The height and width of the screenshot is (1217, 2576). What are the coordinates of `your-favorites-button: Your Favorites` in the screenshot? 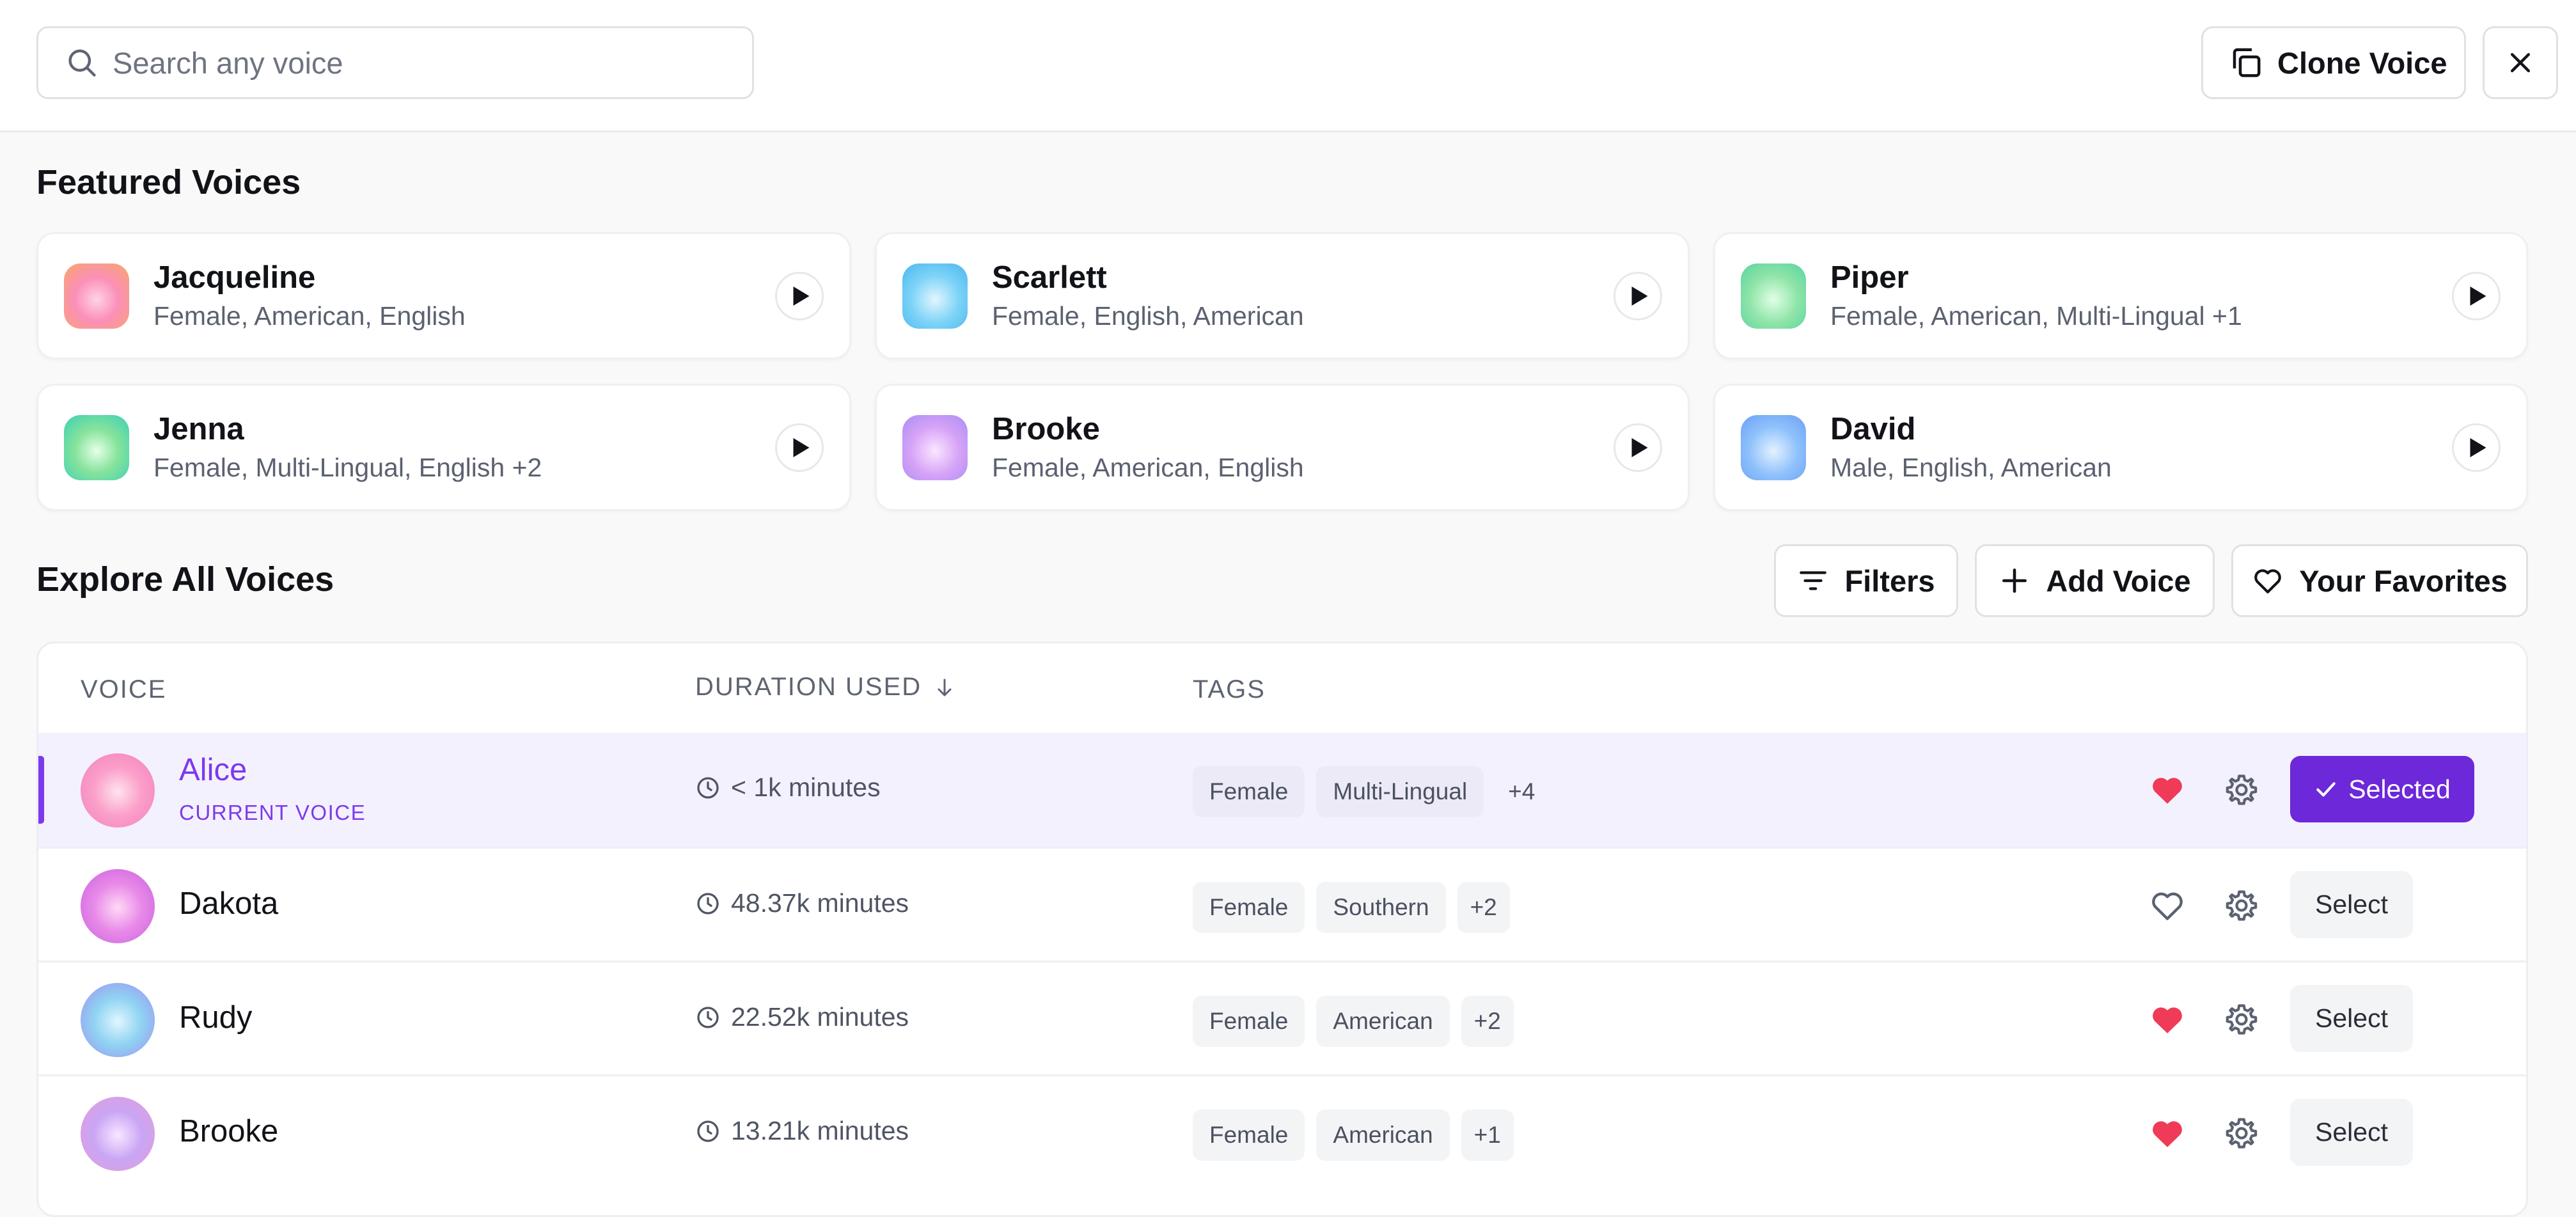 It's located at (2379, 580).